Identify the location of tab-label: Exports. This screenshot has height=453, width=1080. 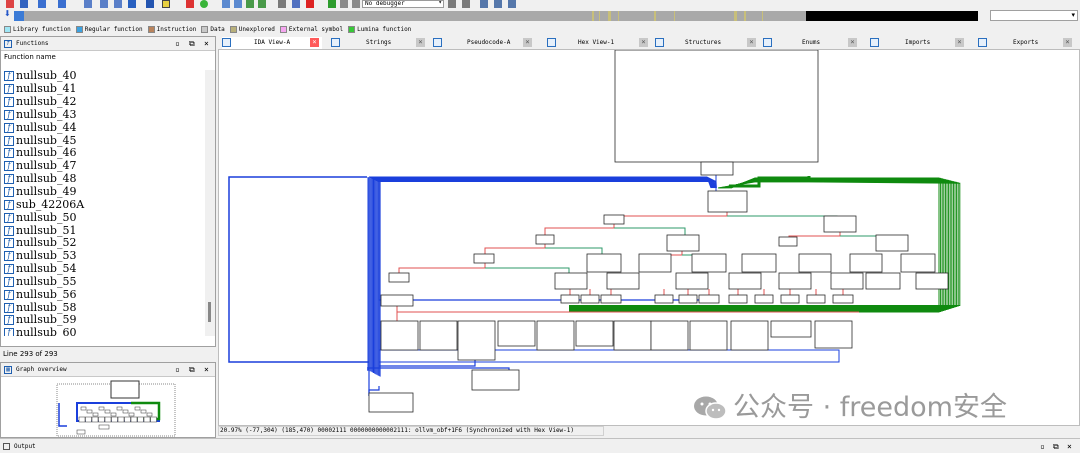
(1026, 42).